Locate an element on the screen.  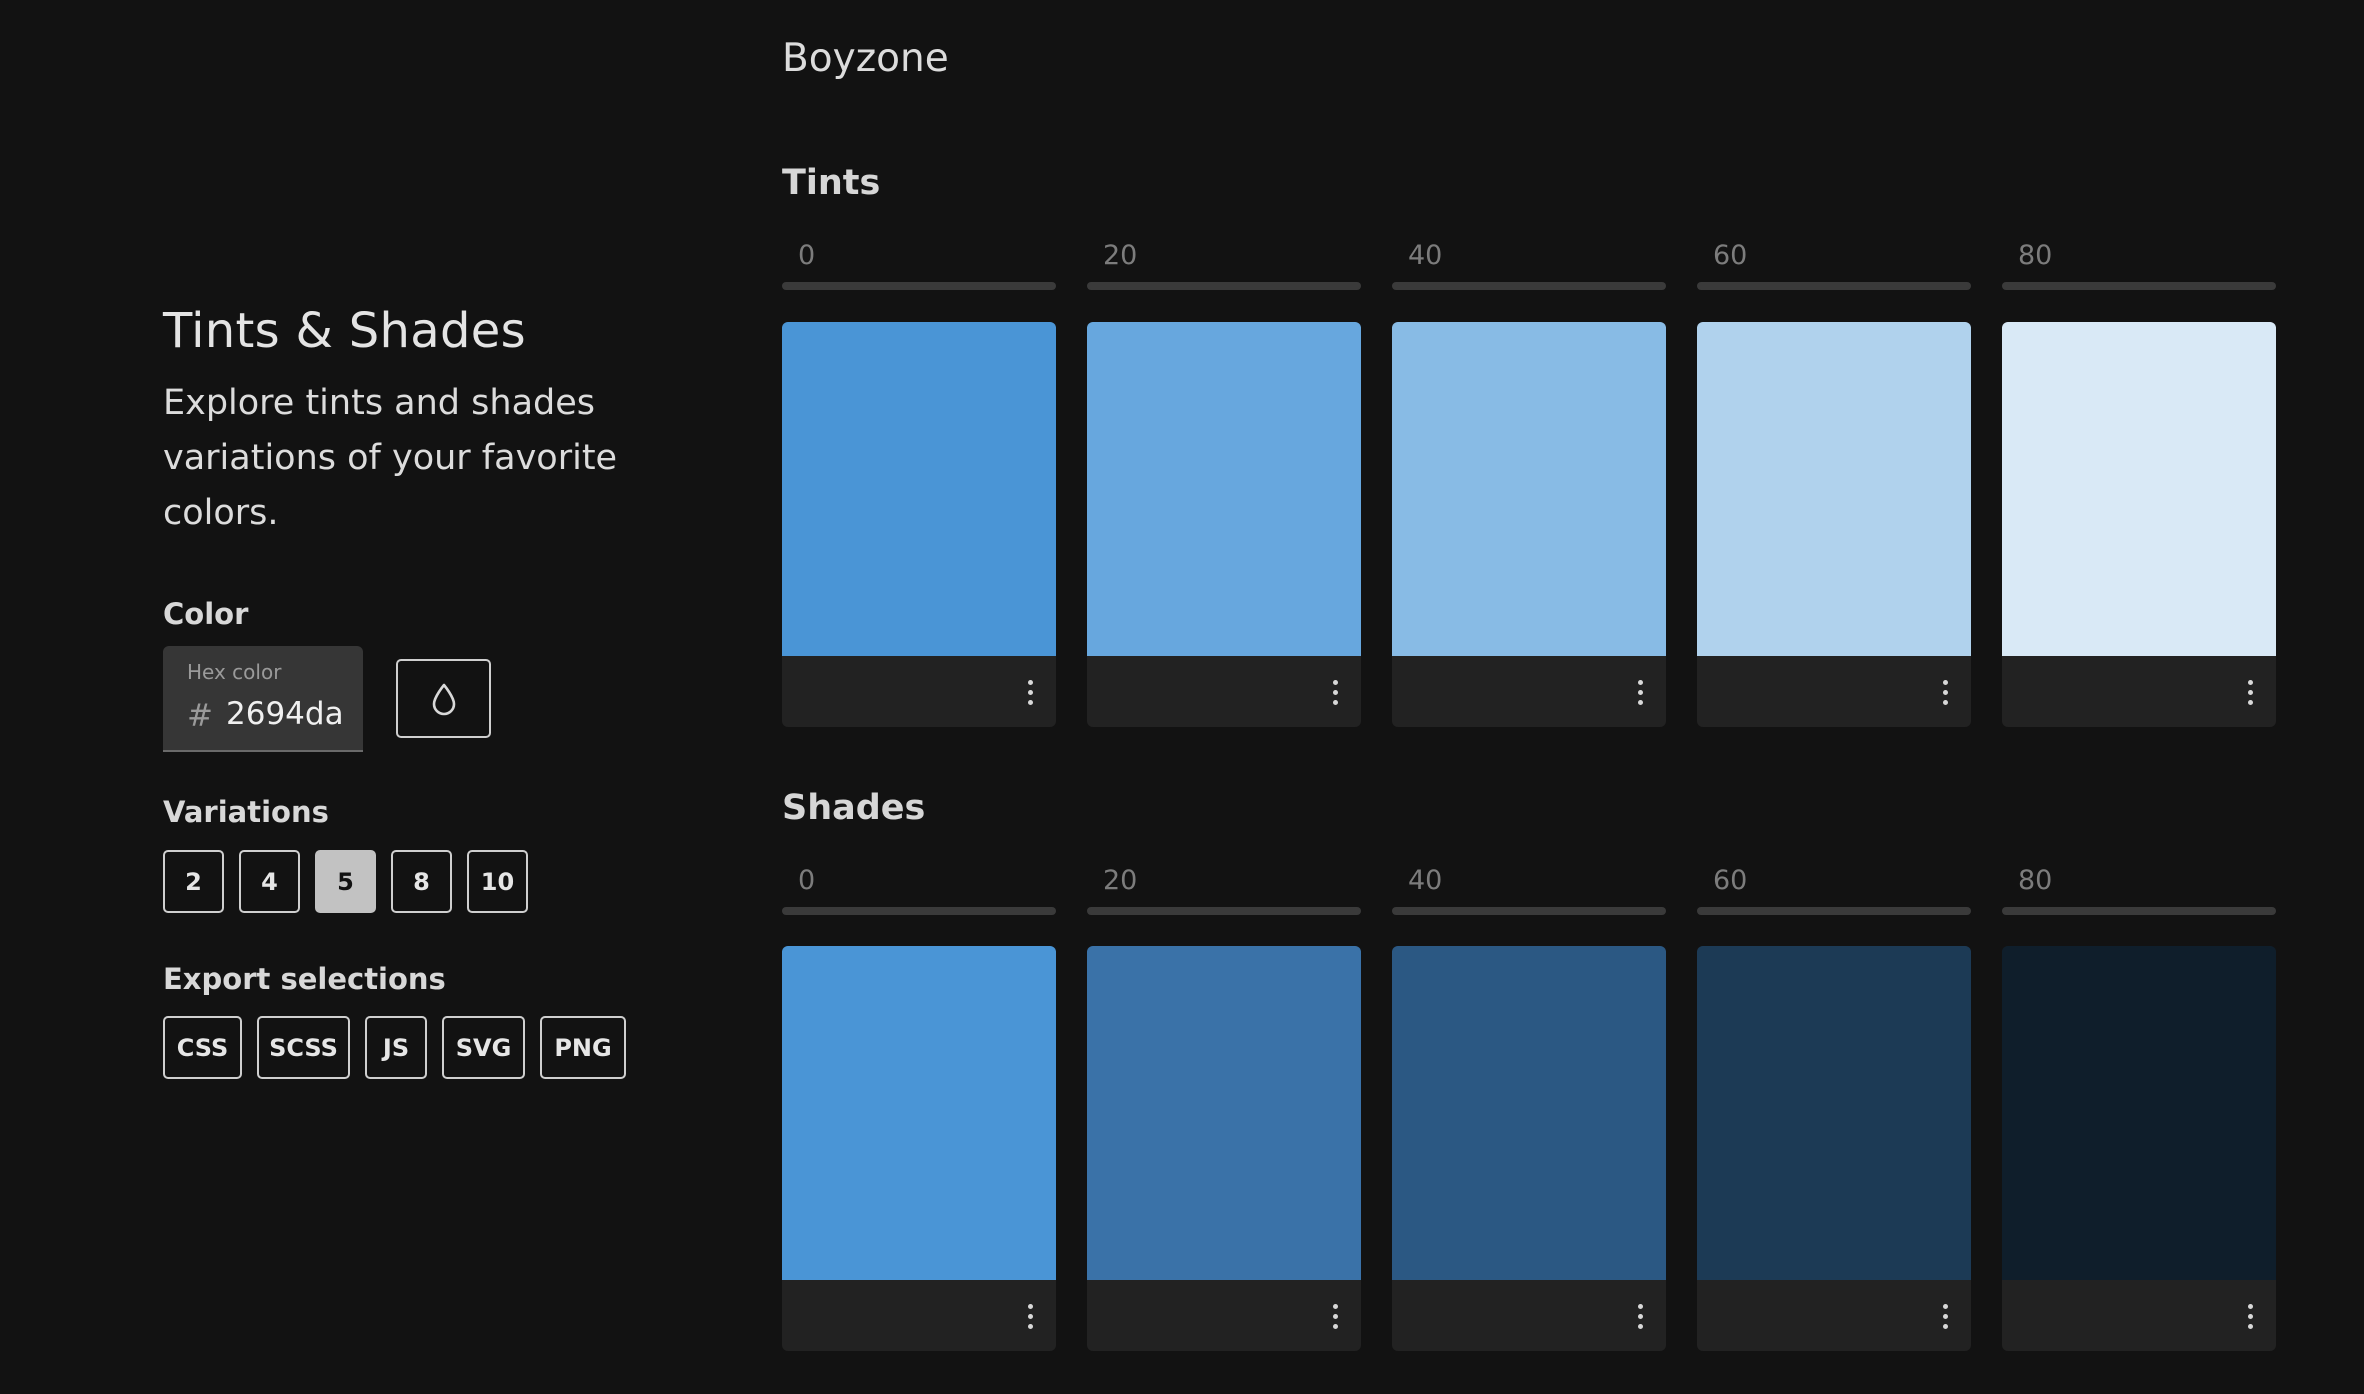
export-button-svg: SVG is located at coordinates (483, 1047).